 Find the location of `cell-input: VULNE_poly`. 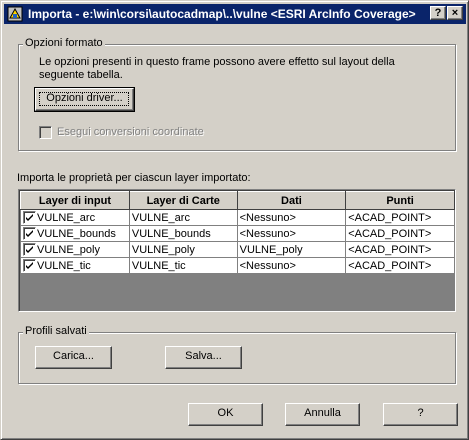

cell-input: VULNE_poly is located at coordinates (75, 249).